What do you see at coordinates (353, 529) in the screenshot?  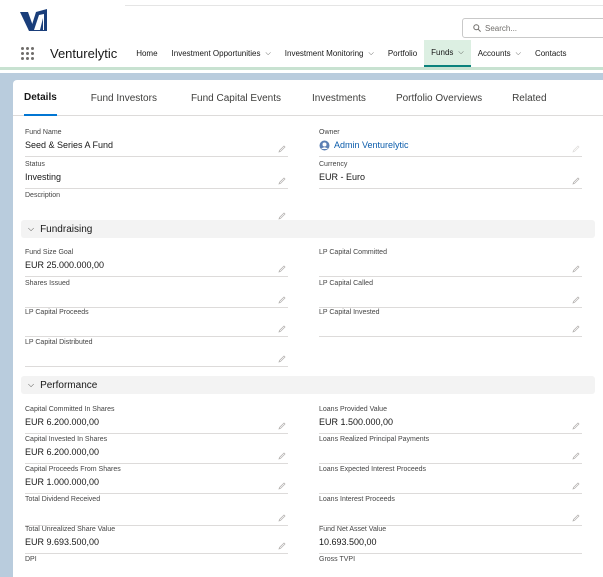 I see `field-label: Fund Net Asset Value` at bounding box center [353, 529].